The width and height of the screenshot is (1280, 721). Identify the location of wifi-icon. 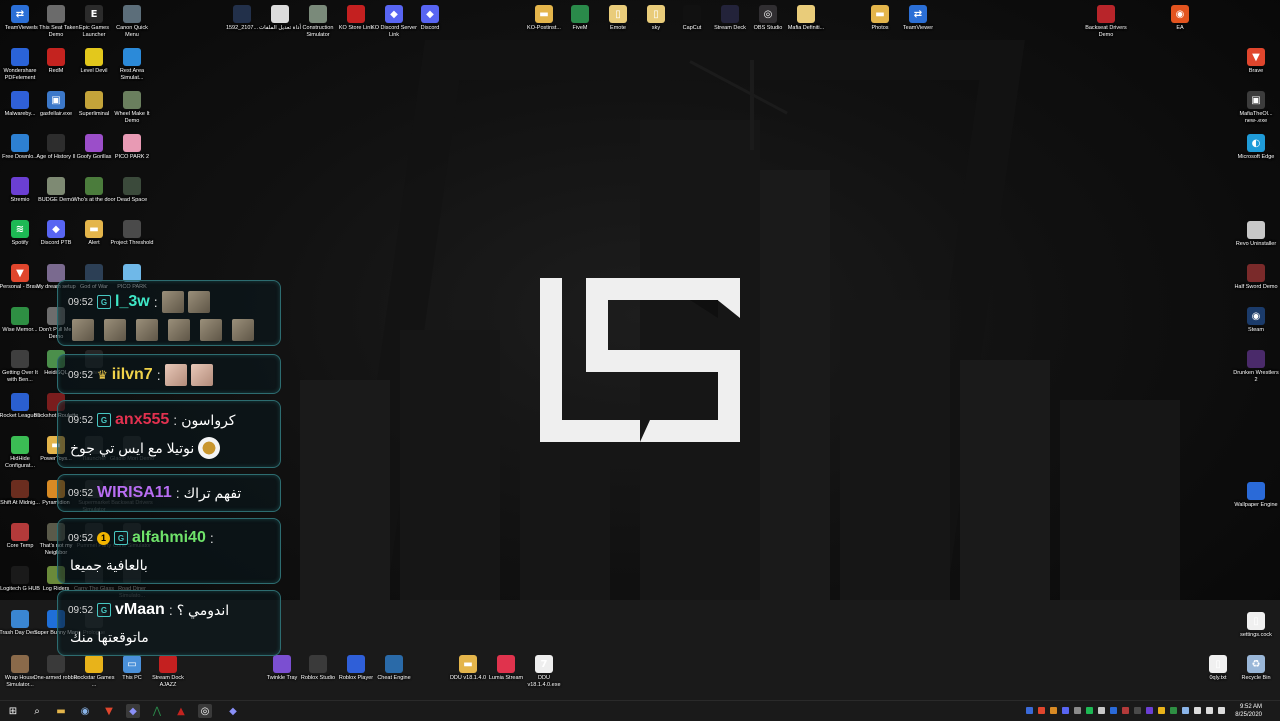
(1197, 710).